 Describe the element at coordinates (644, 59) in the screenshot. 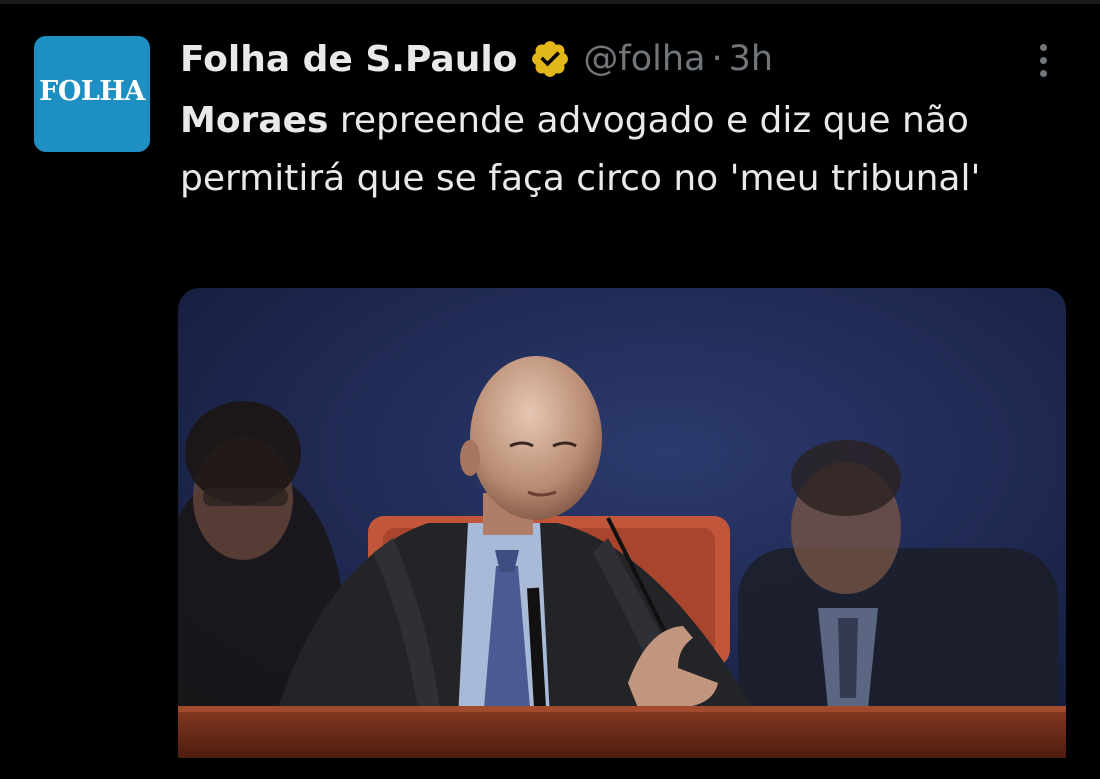

I see `user-handle: @folha` at that location.